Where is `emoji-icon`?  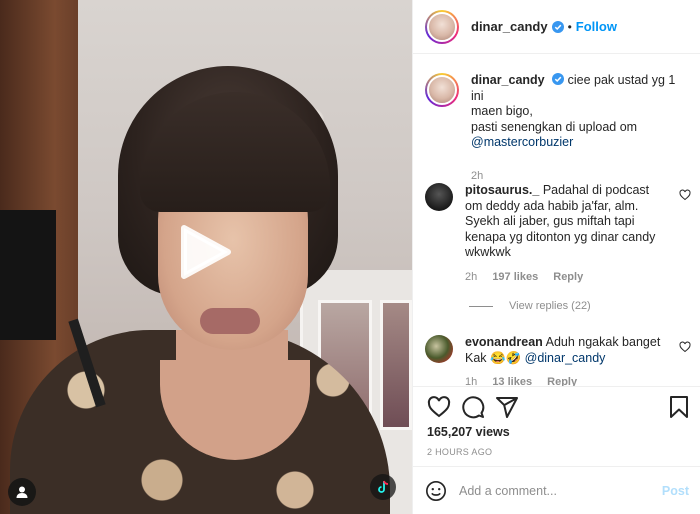
emoji-icon is located at coordinates (436, 491).